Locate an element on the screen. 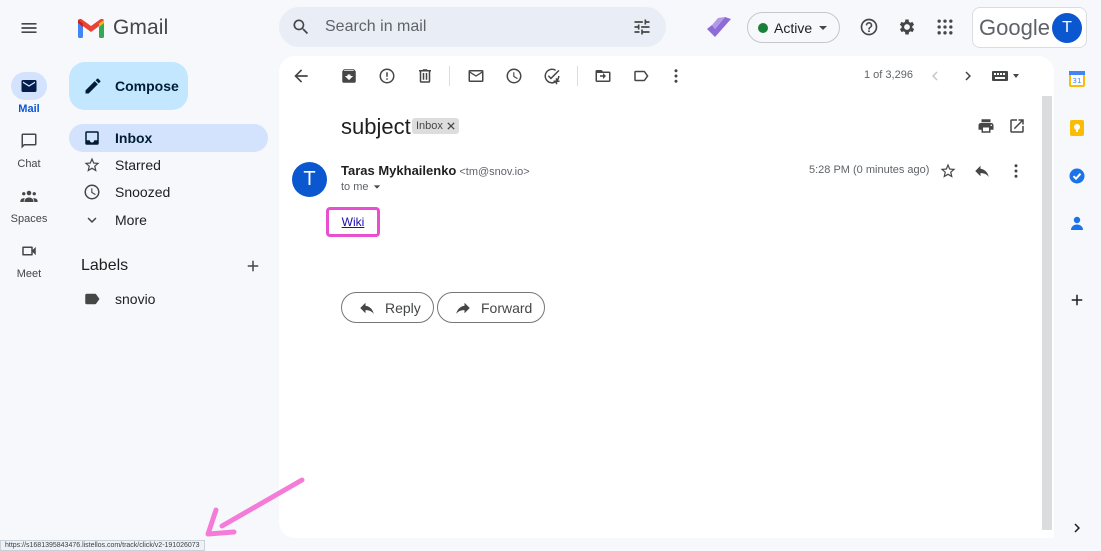 The width and height of the screenshot is (1101, 551). tasks-app-button is located at coordinates (1077, 176).